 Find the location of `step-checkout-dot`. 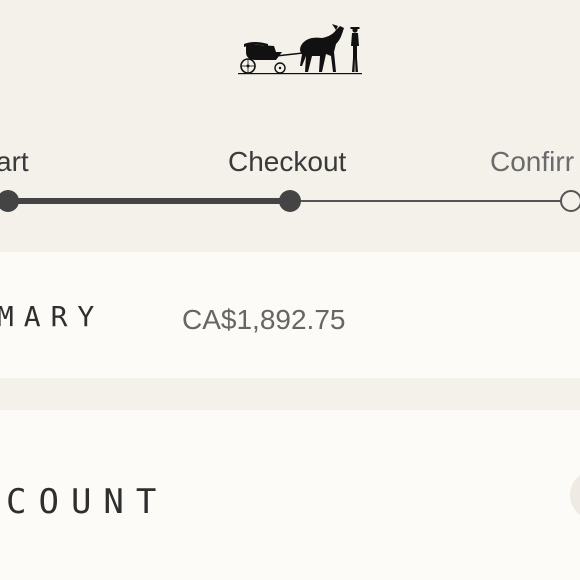

step-checkout-dot is located at coordinates (290, 201).